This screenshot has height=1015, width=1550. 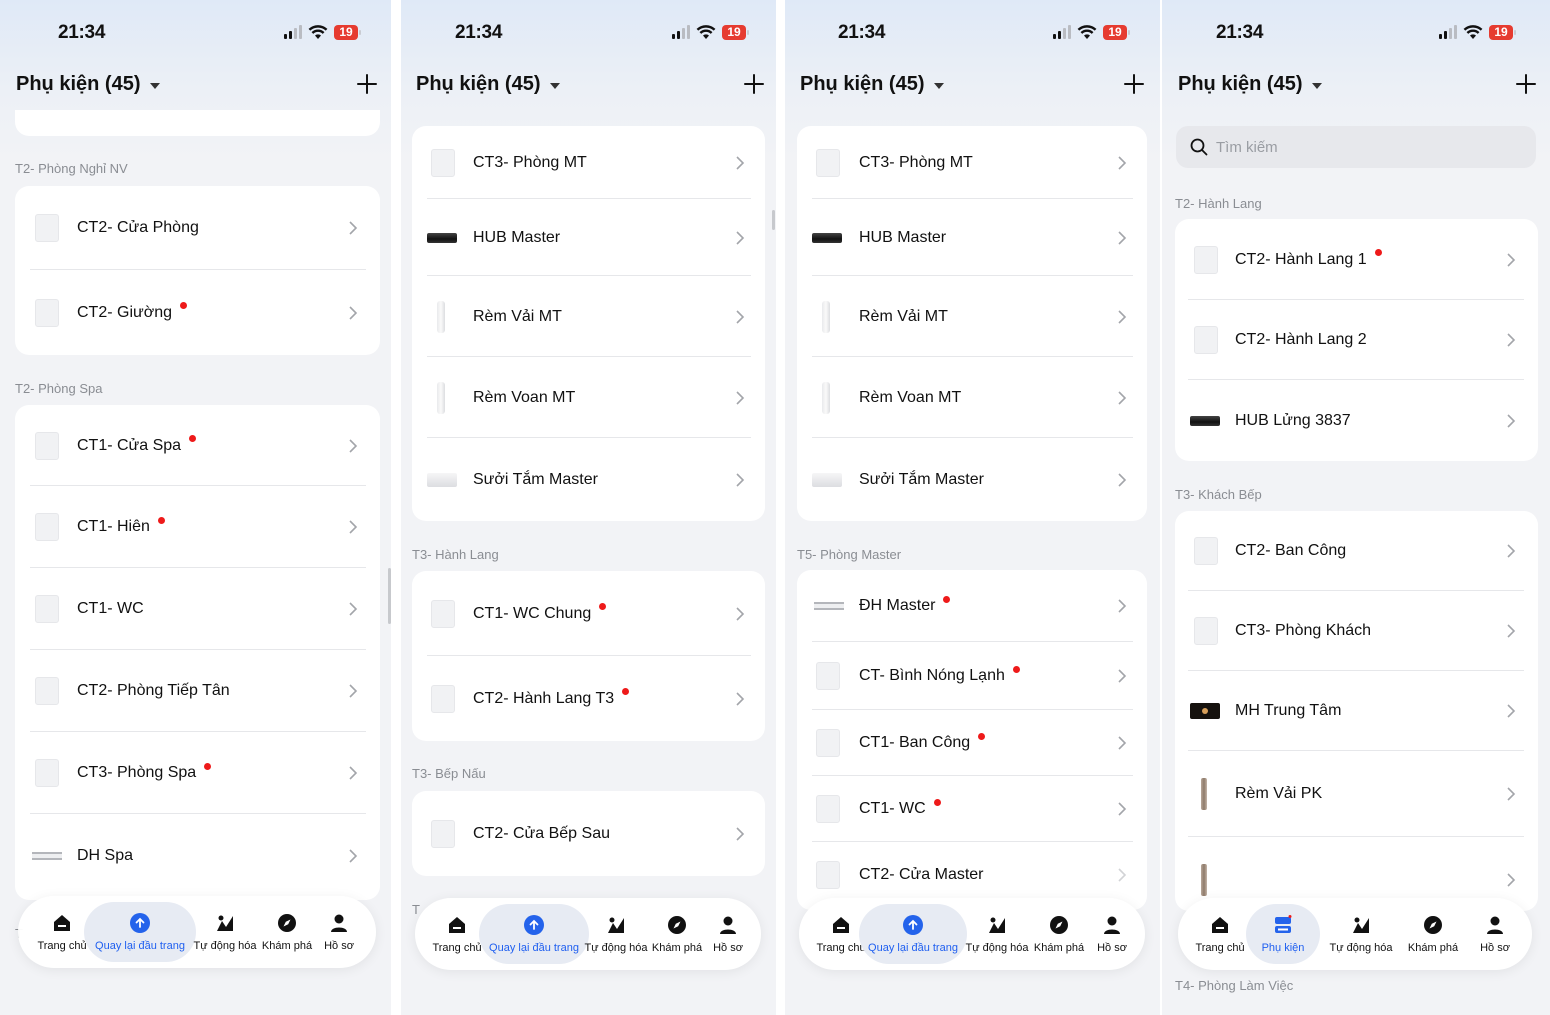 What do you see at coordinates (1356, 631) in the screenshot?
I see `device-row: CT3- Phòng Khách` at bounding box center [1356, 631].